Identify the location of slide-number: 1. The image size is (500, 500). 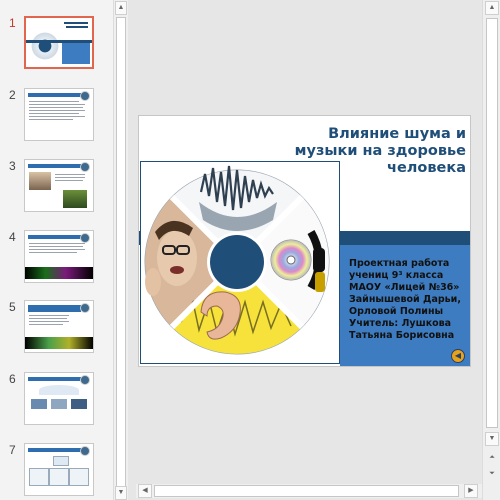
(12, 23).